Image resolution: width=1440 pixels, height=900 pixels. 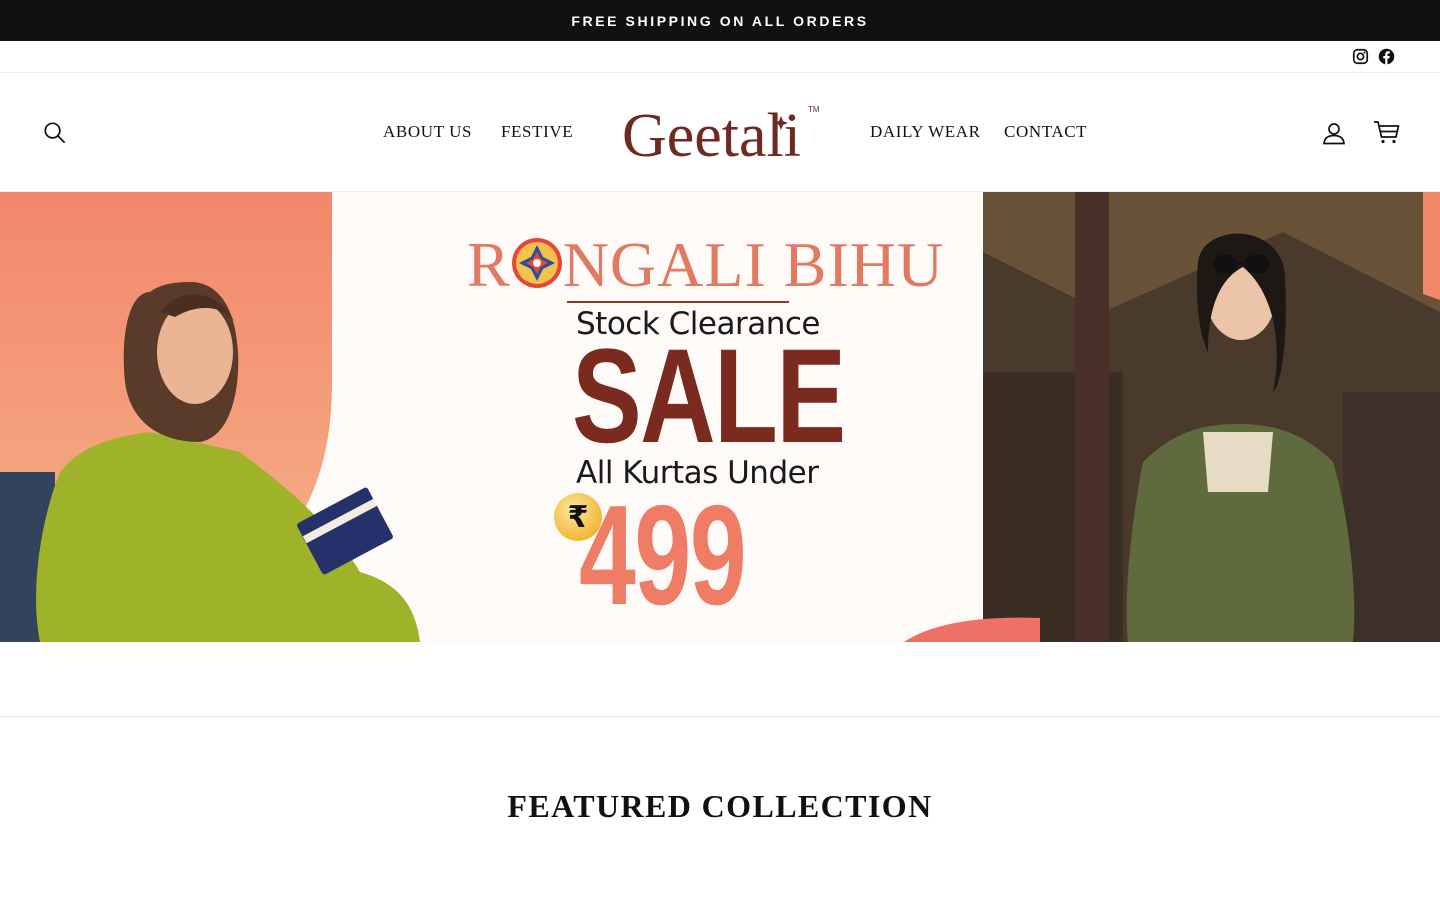 I want to click on facebook-icon, so click(x=1386, y=56).